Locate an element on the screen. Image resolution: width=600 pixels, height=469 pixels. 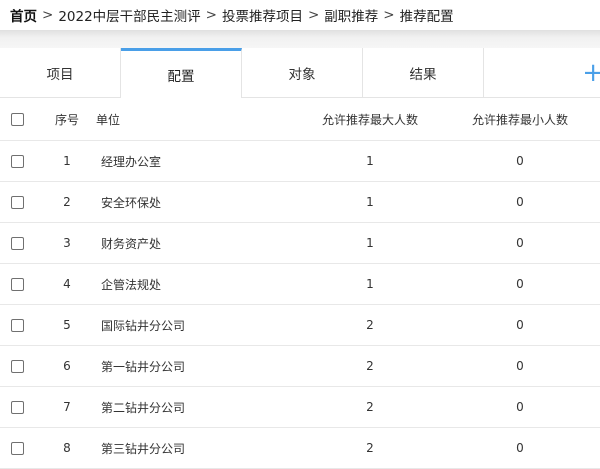
tab-object: 对象 is located at coordinates (302, 72).